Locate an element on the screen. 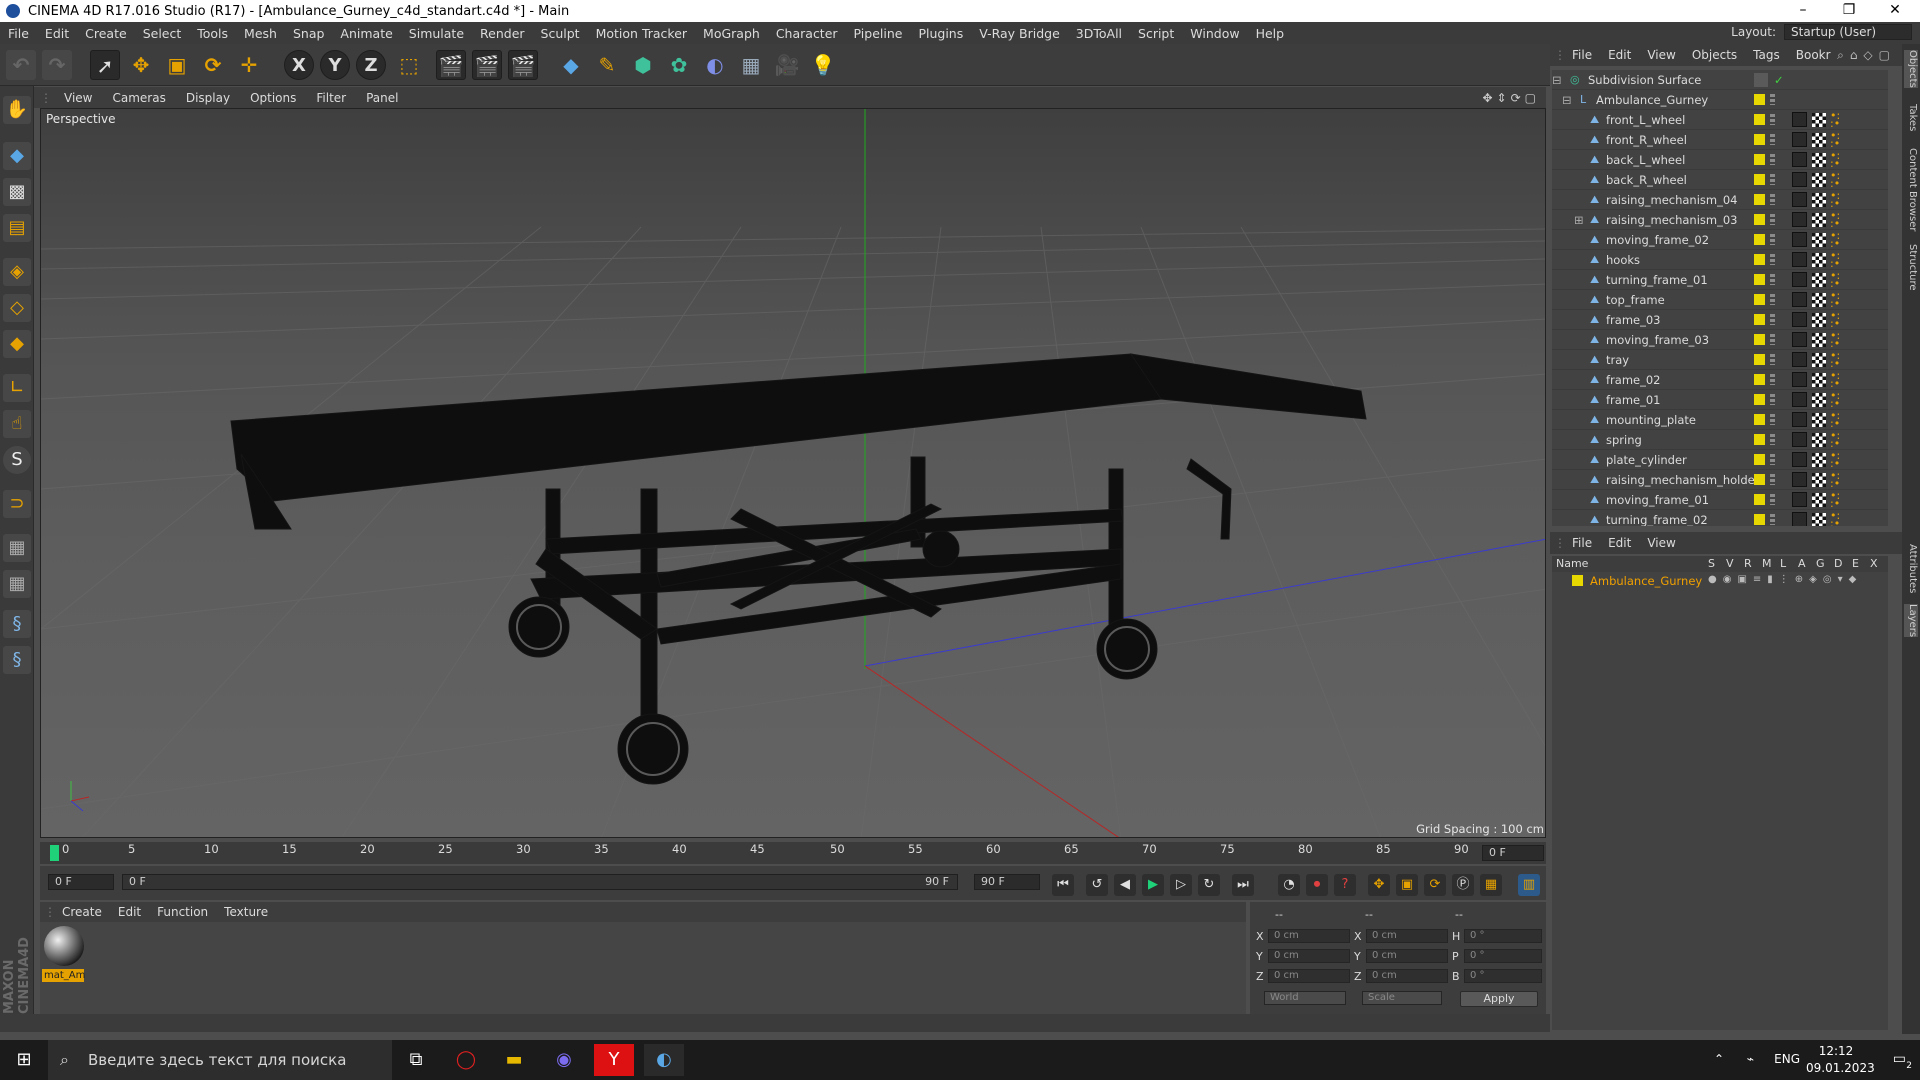 The image size is (1920, 1080). material-menu-function: Function is located at coordinates (182, 912).